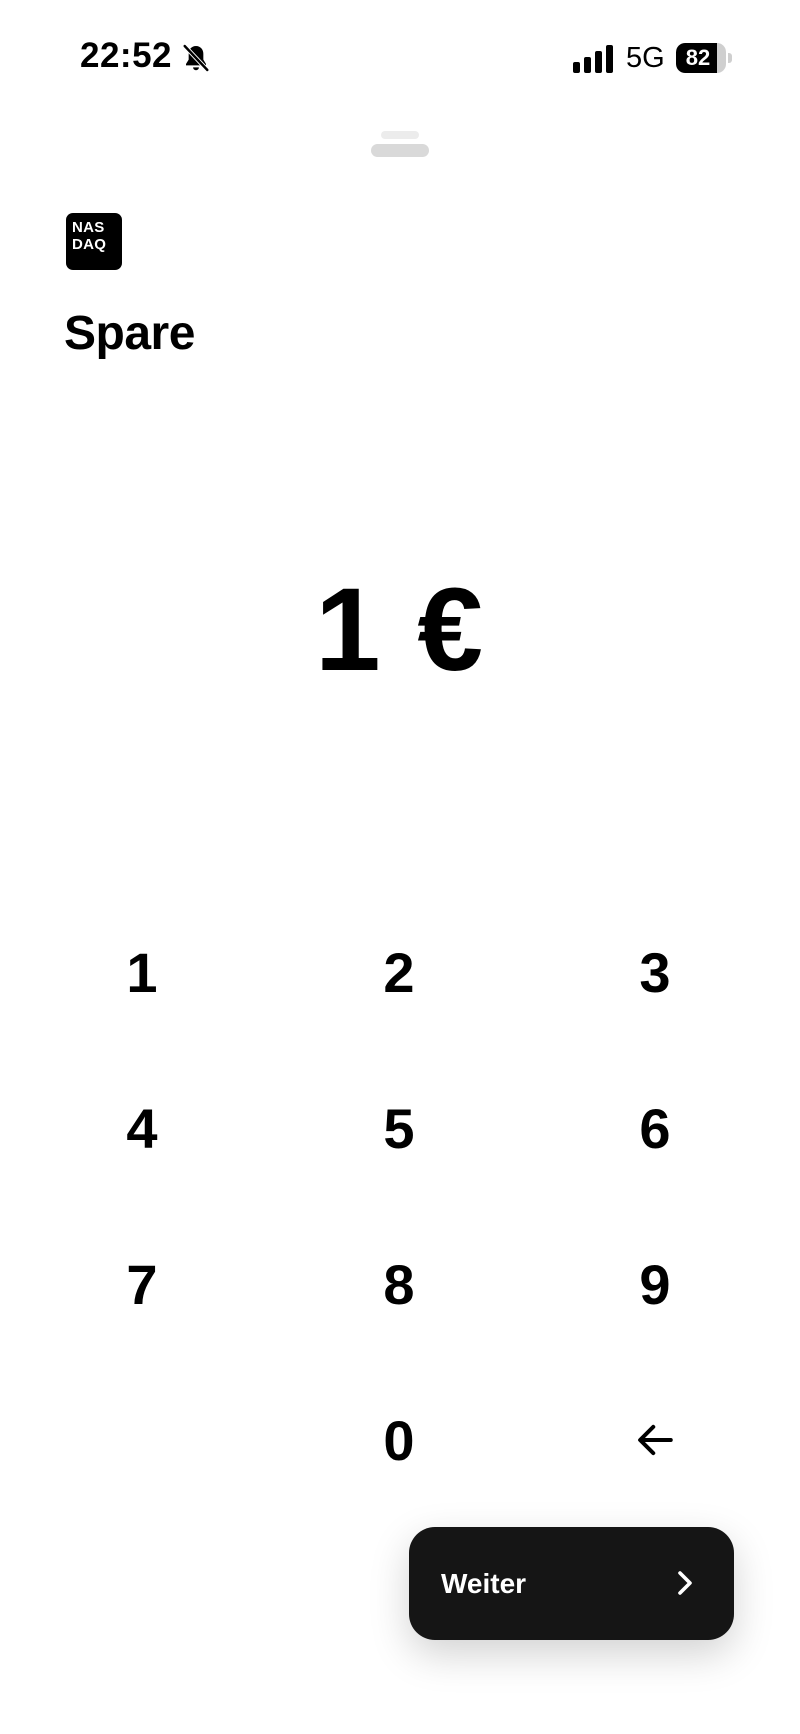 This screenshot has height=1734, width=800. I want to click on key-8: 8, so click(399, 1284).